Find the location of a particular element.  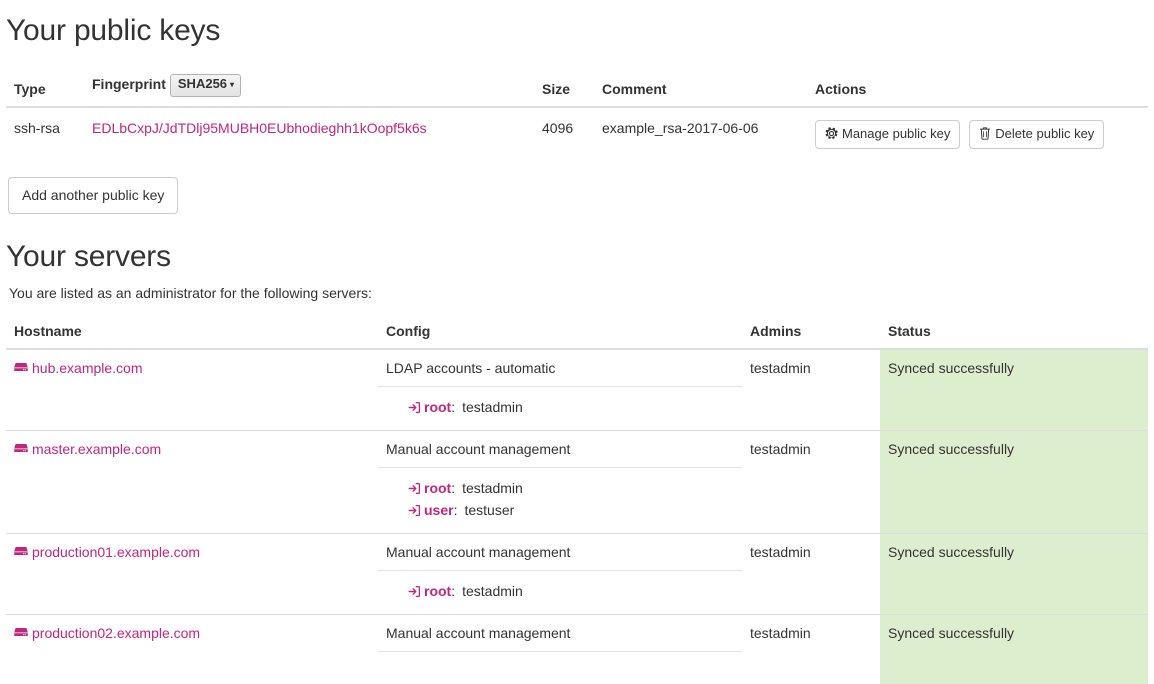

column-header-hostname: Hostname is located at coordinates (192, 332).